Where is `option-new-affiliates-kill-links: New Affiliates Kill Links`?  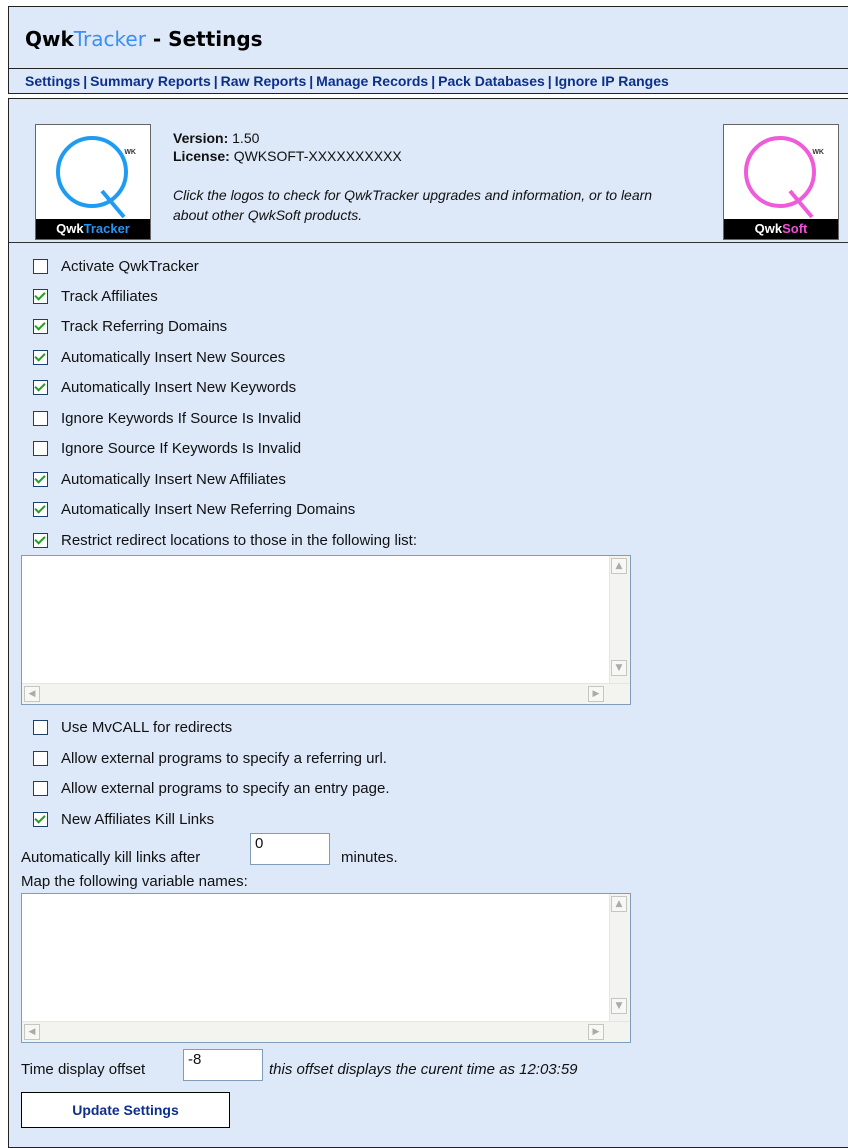
option-new-affiliates-kill-links: New Affiliates Kill Links is located at coordinates (123, 819).